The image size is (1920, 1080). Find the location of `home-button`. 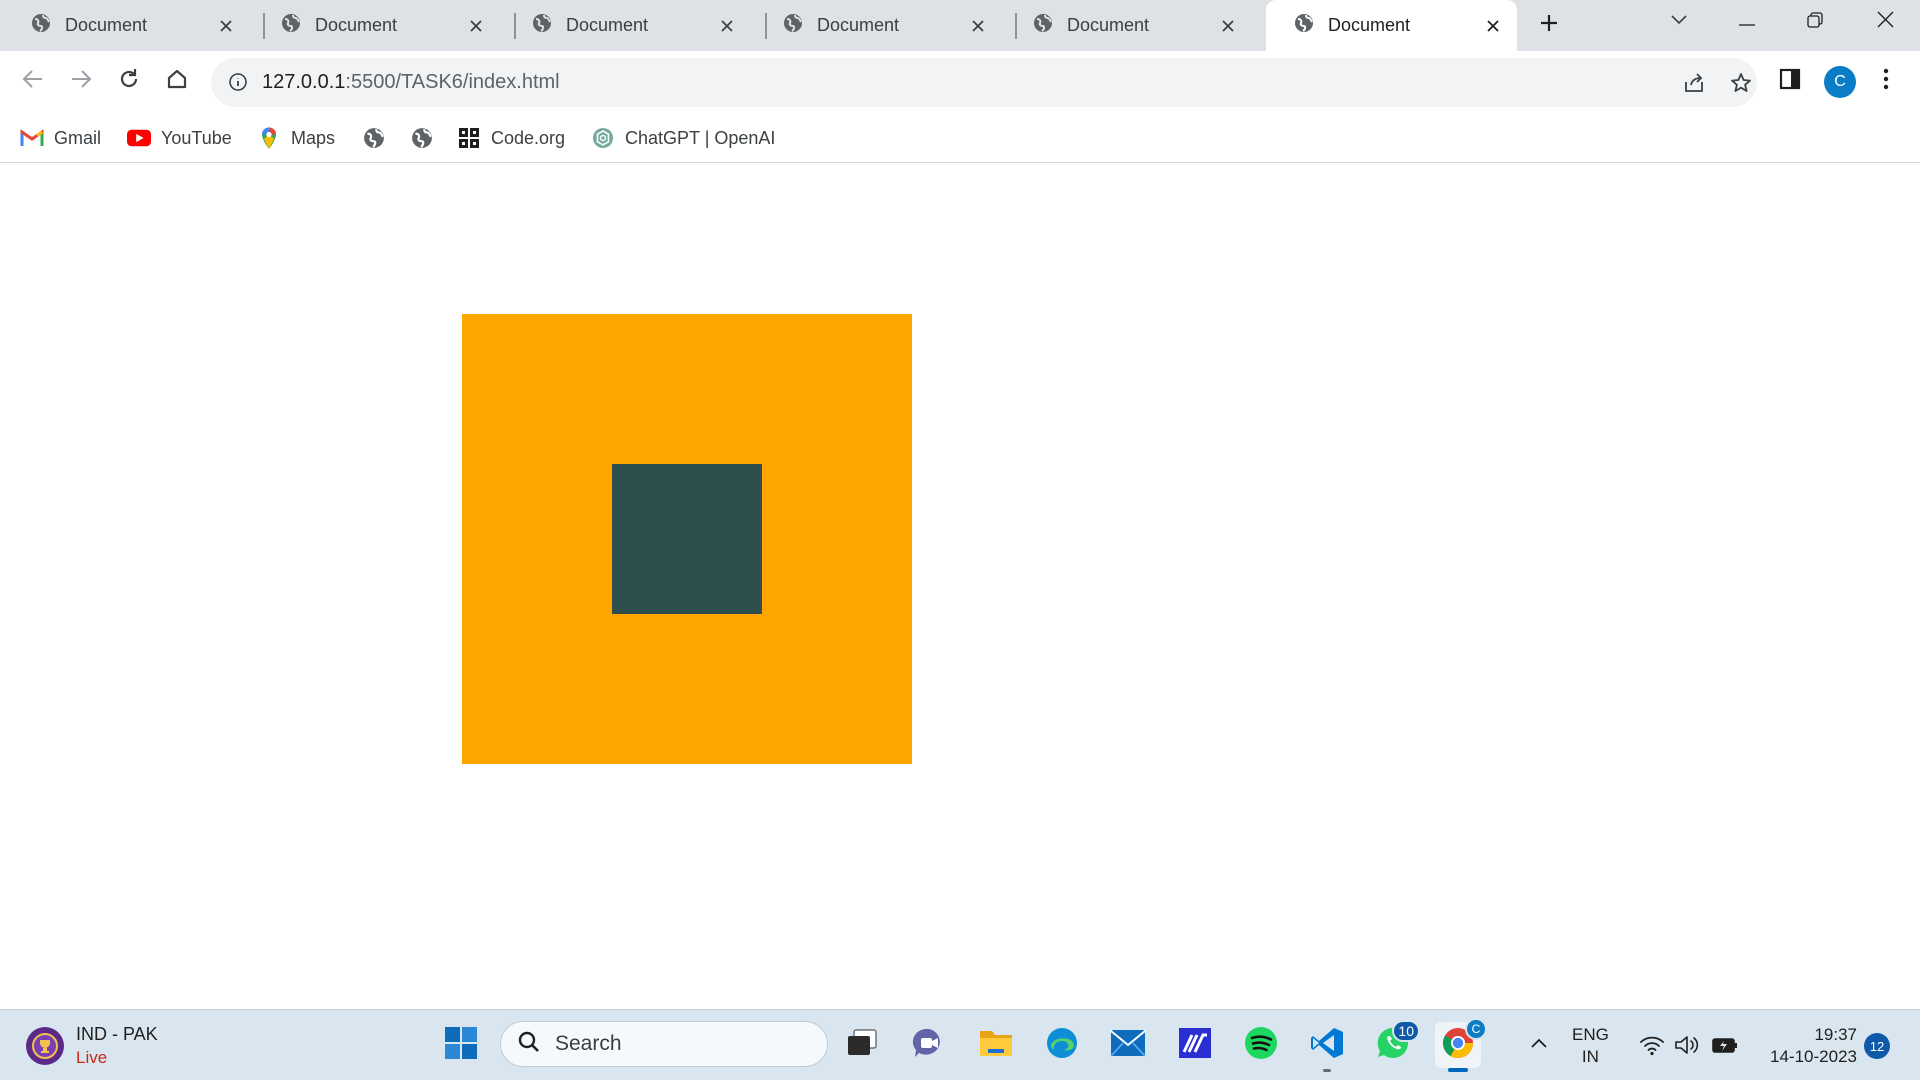

home-button is located at coordinates (177, 81).